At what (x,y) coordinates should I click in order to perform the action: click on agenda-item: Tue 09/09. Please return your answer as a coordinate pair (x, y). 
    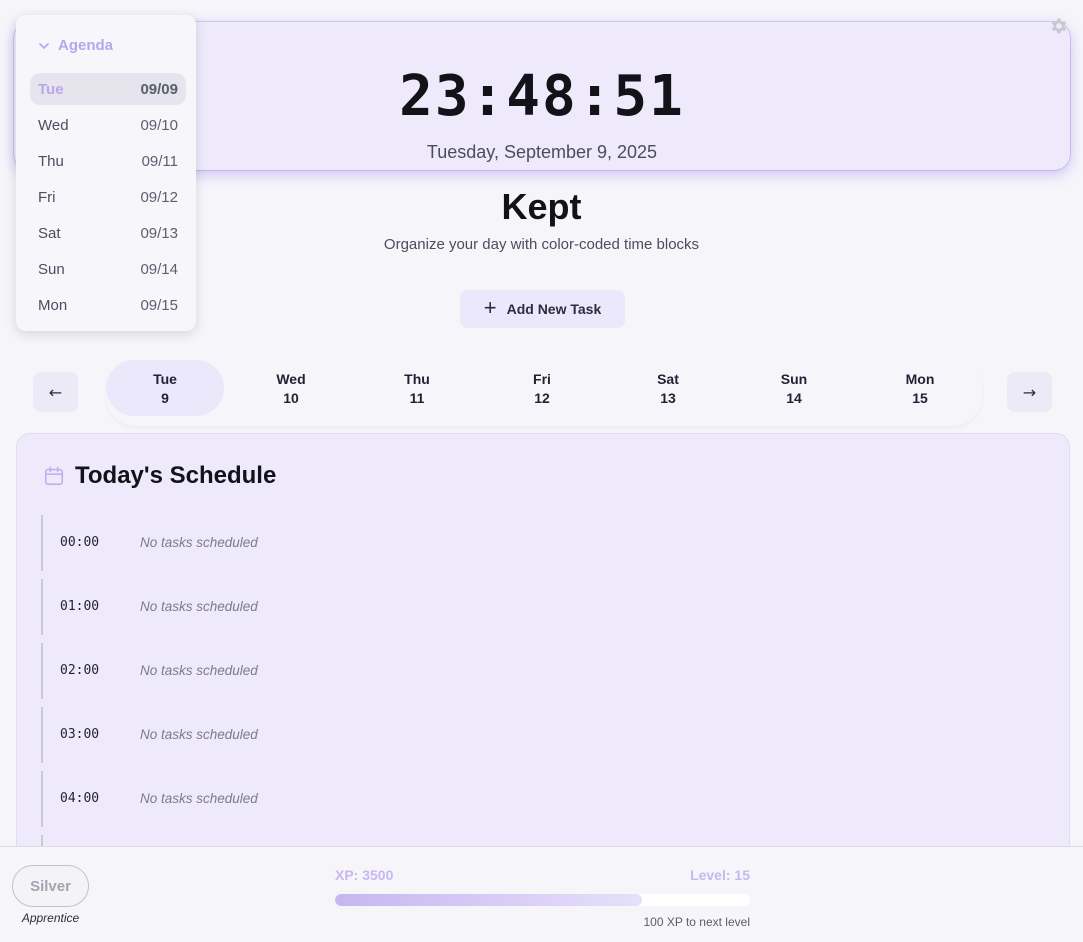
    Looking at the image, I should click on (108, 89).